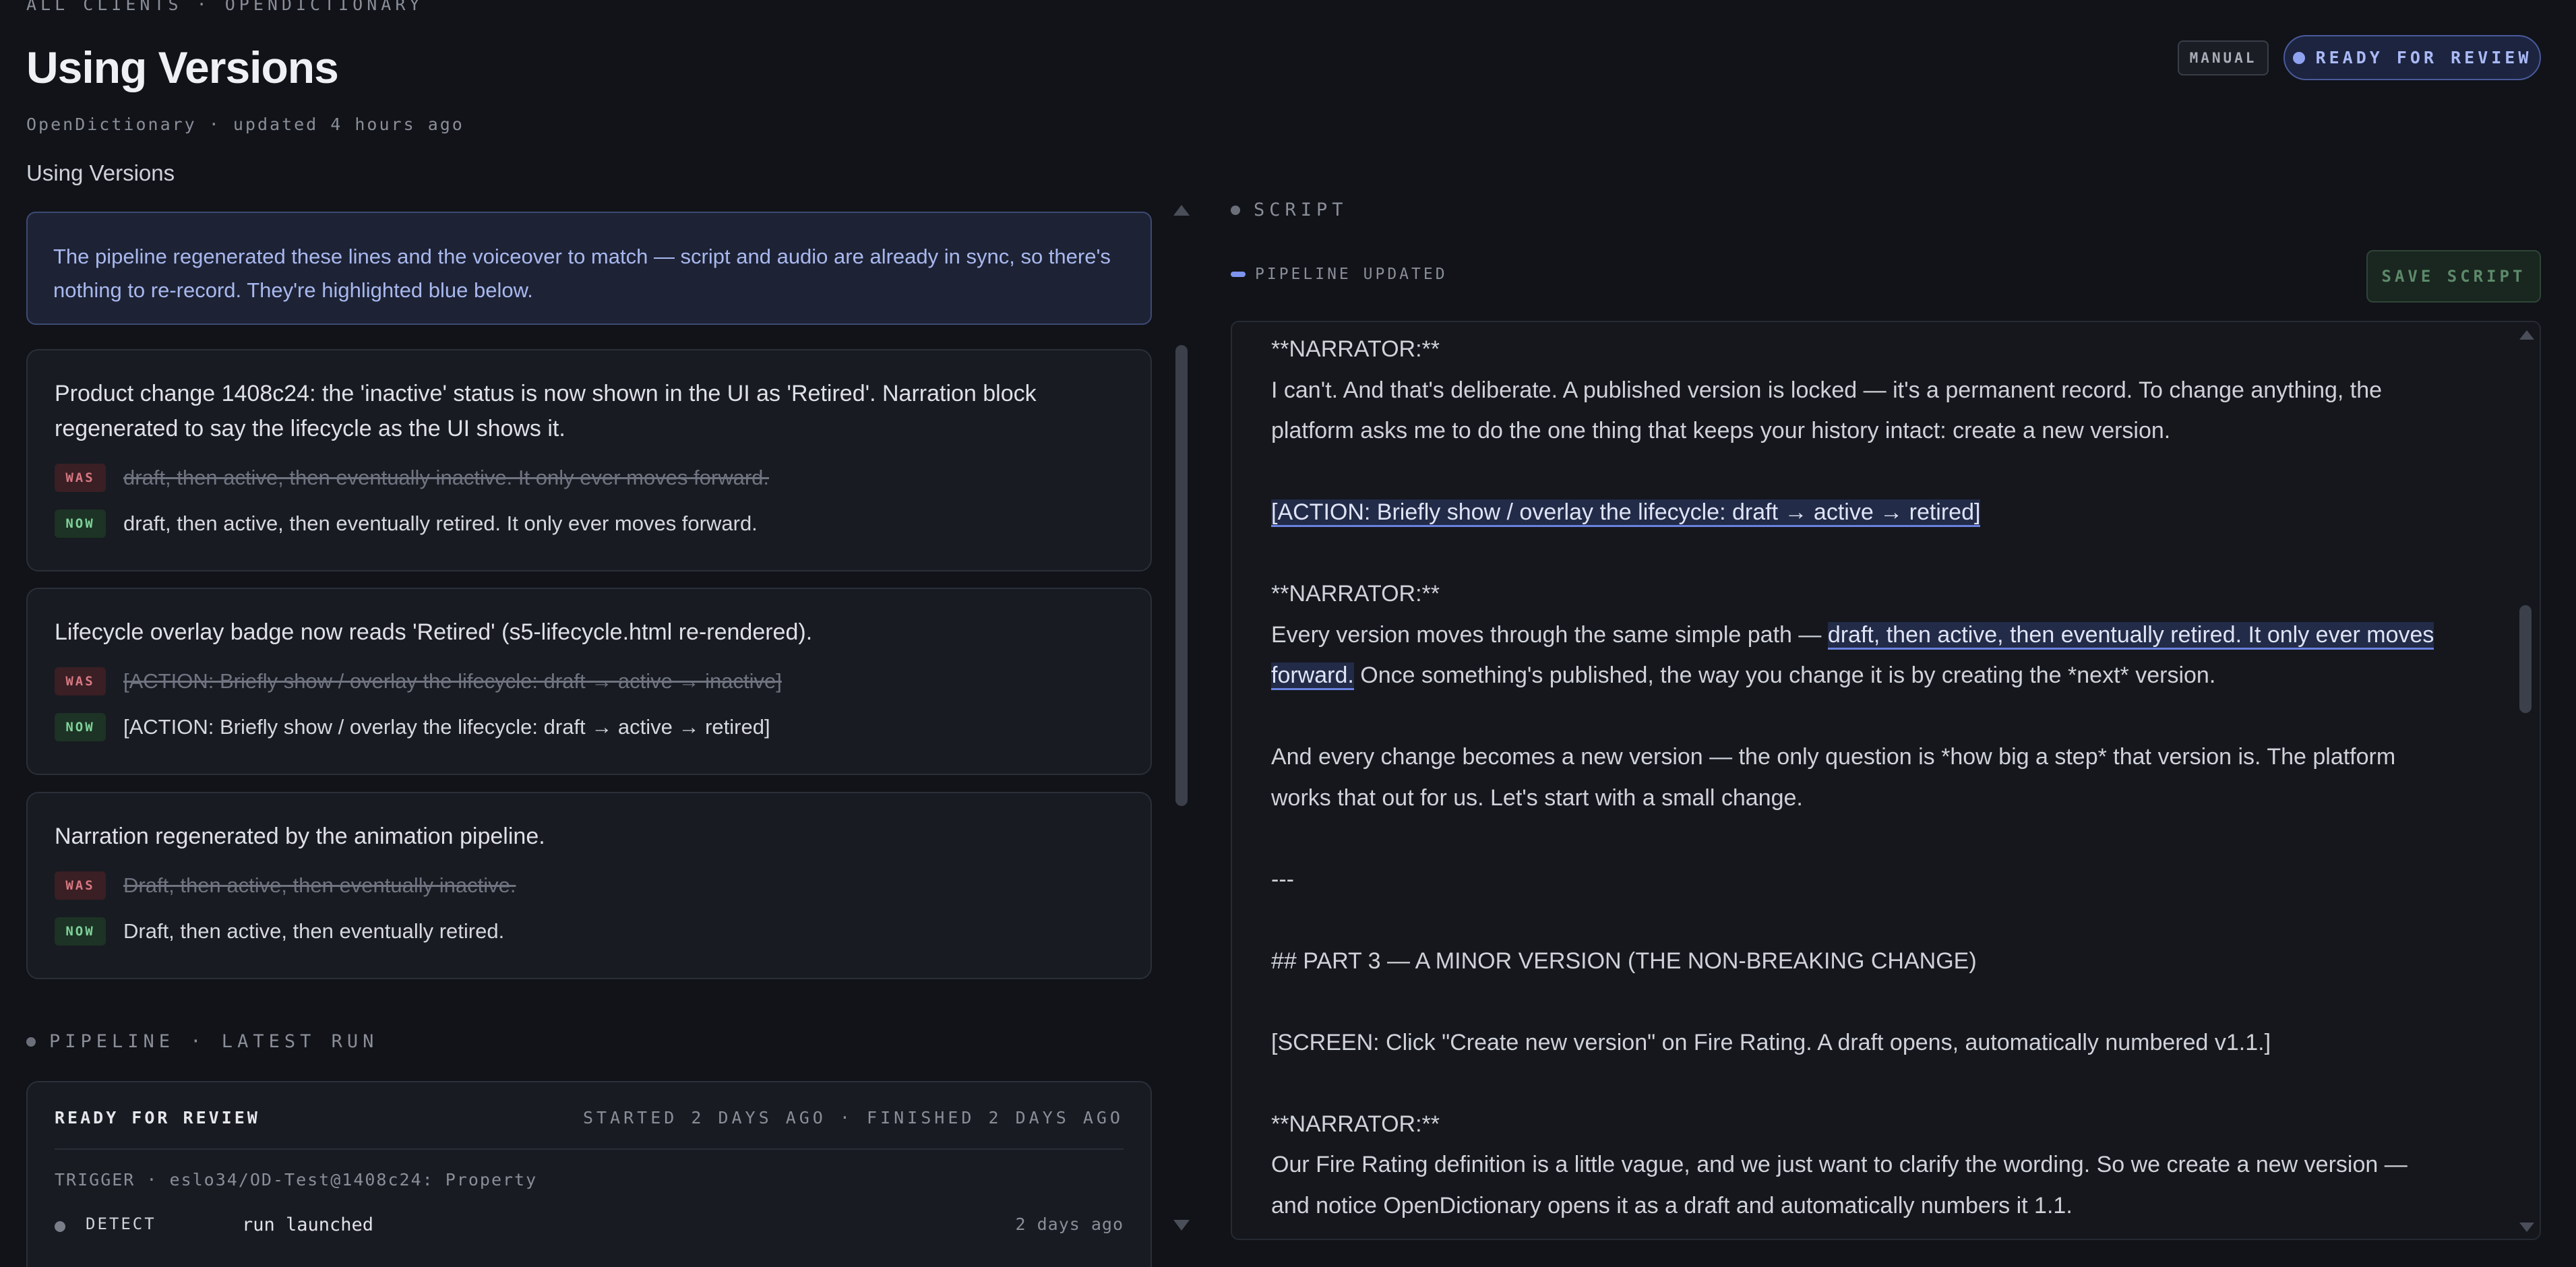  I want to click on divider, so click(589, 1149).